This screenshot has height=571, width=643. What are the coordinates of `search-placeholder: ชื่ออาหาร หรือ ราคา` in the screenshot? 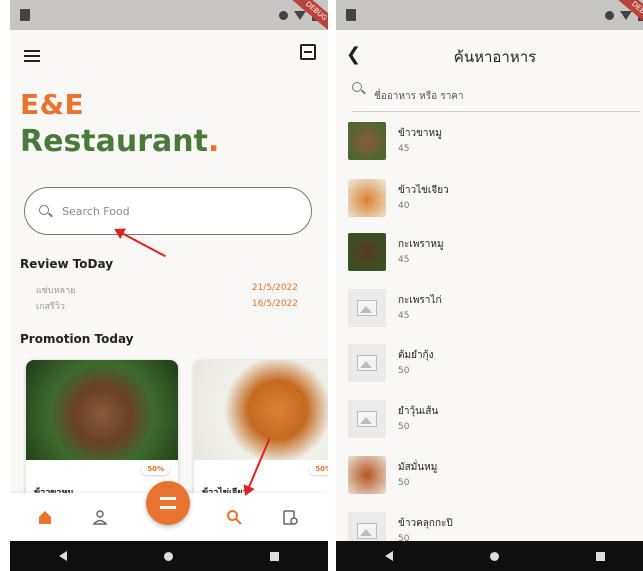 It's located at (419, 96).